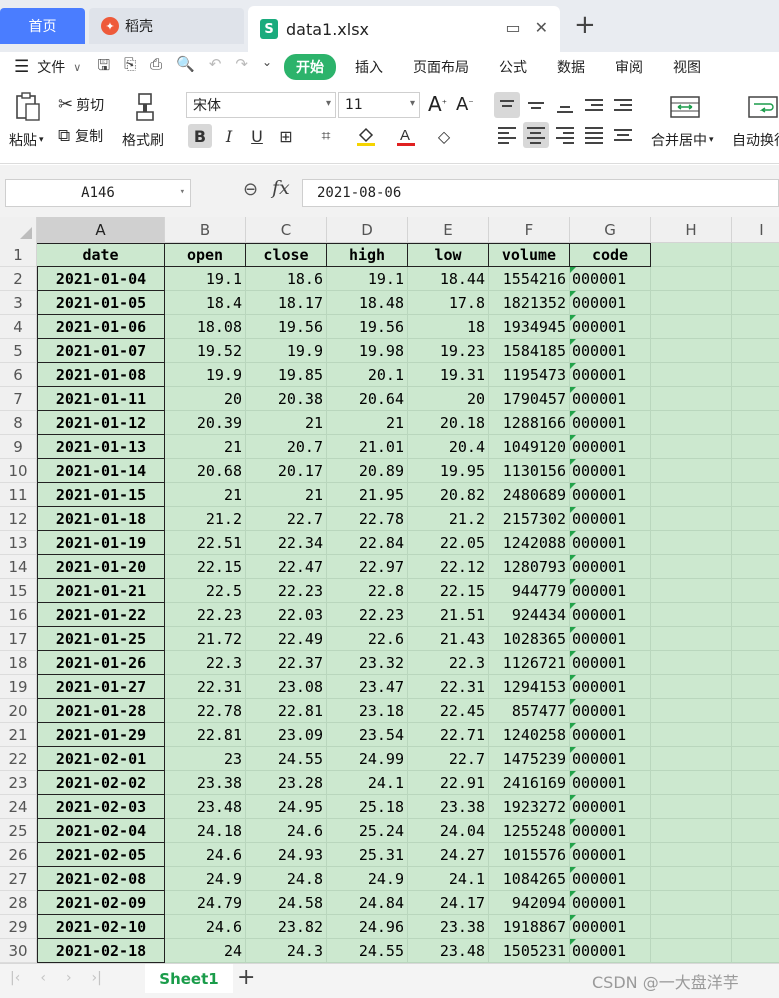  Describe the element at coordinates (189, 978) in the screenshot. I see `sheet-tab-sheet1: Sheet1` at that location.